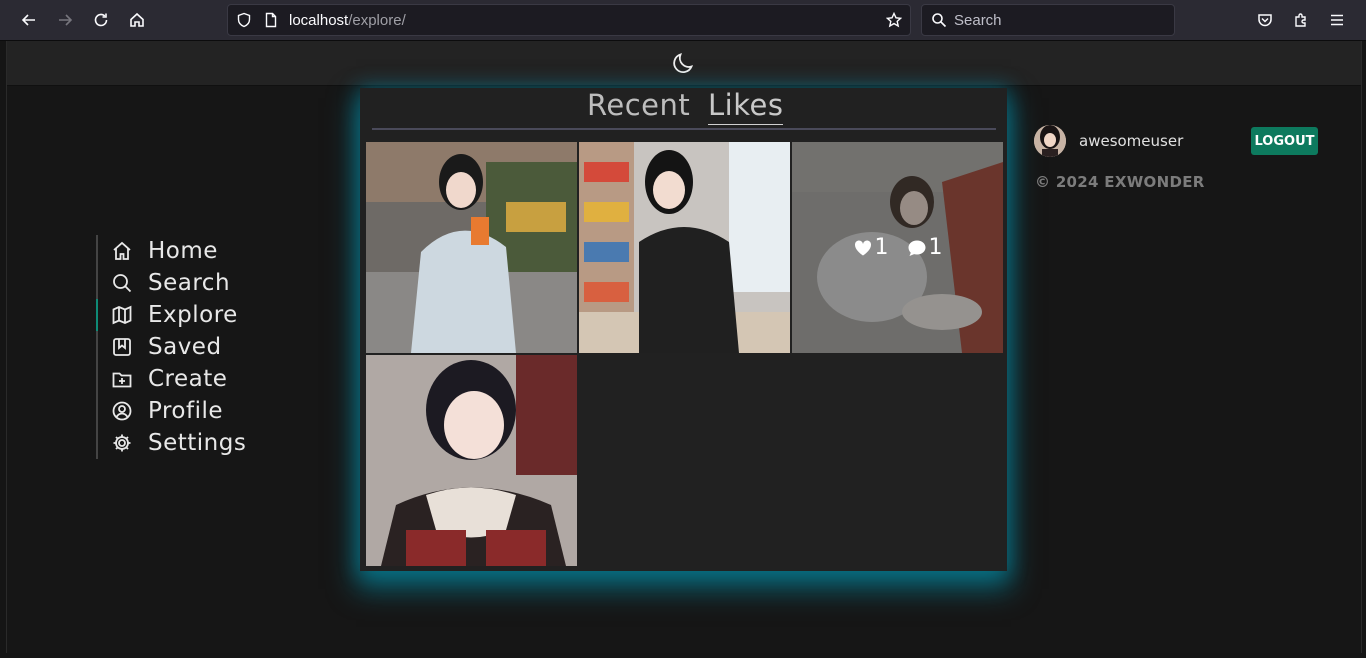 The width and height of the screenshot is (1366, 658). Describe the element at coordinates (244, 20) in the screenshot. I see `shield-icon` at that location.